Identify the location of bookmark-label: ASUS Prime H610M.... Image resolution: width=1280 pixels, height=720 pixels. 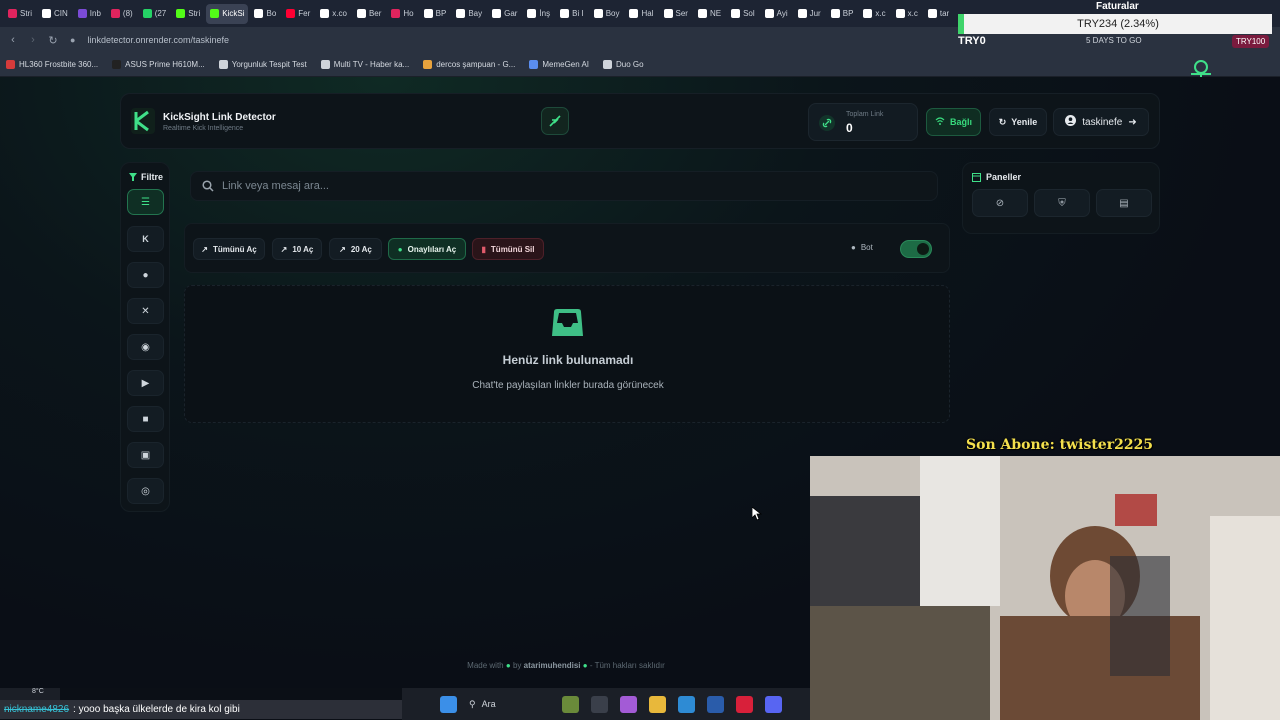
(165, 64).